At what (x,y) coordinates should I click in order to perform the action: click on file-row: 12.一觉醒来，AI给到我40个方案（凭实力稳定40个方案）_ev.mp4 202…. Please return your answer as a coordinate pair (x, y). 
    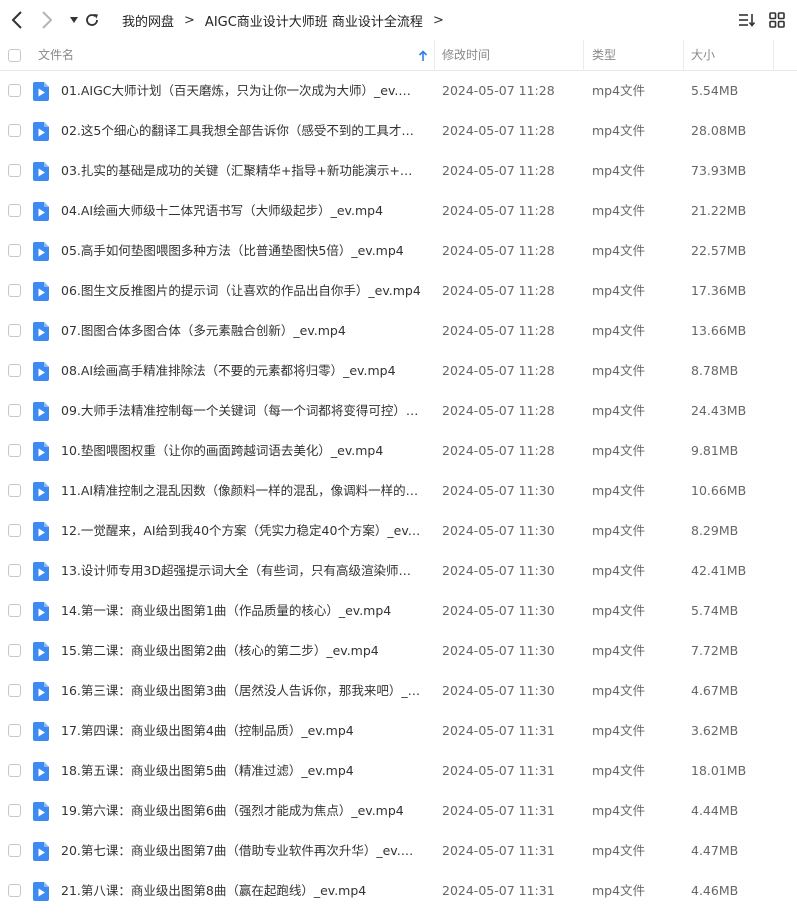
    Looking at the image, I should click on (398, 531).